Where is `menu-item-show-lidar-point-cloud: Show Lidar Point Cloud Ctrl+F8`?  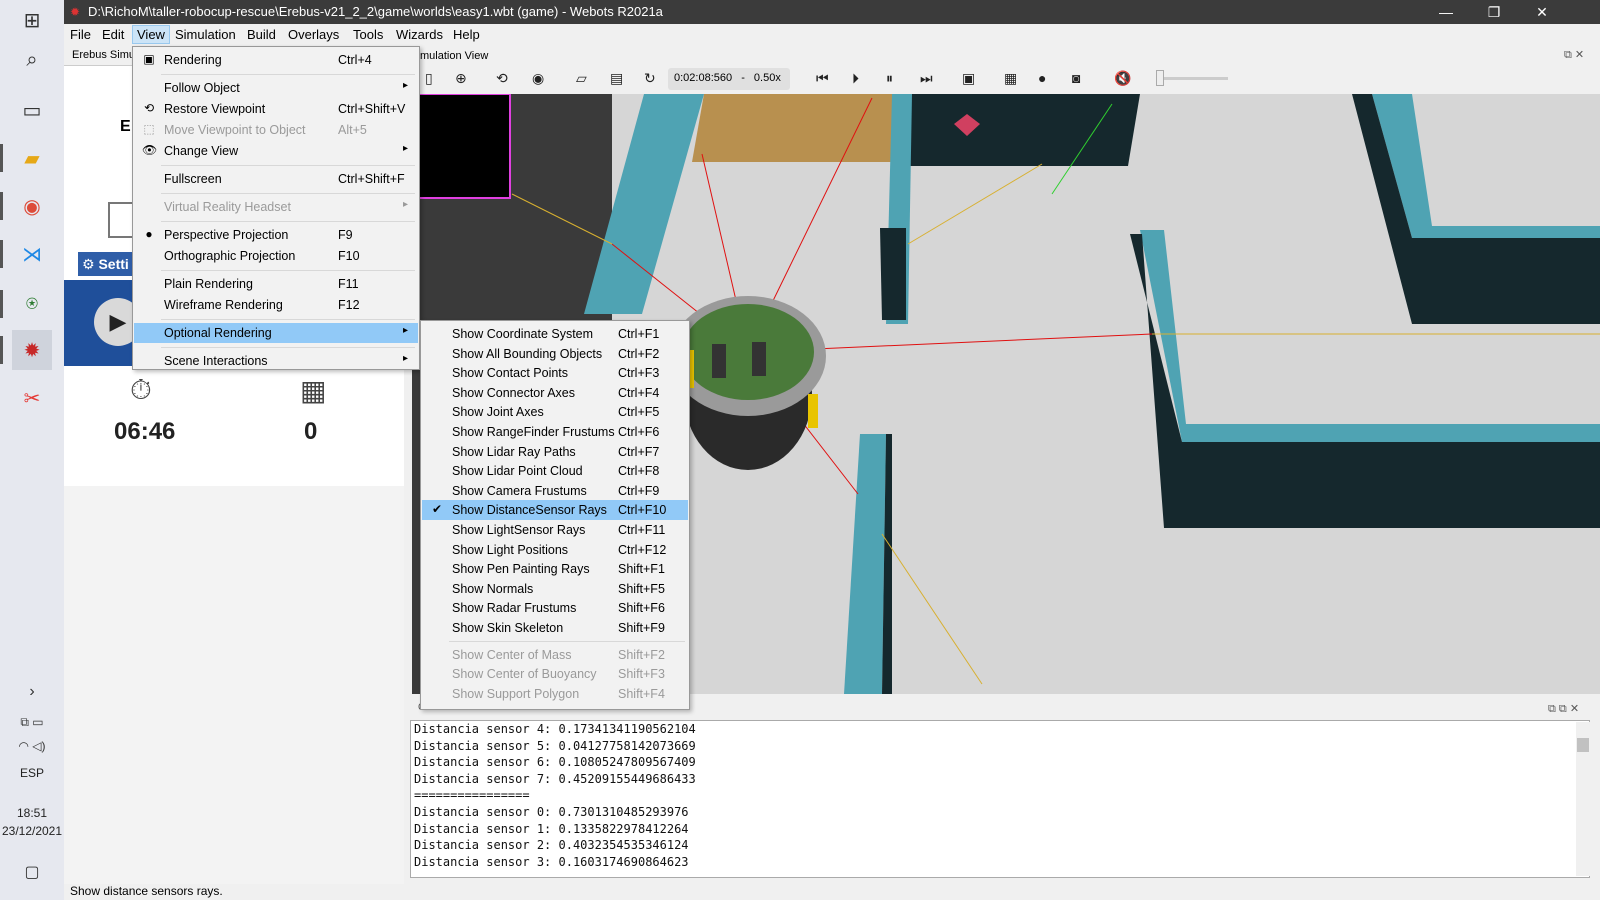
menu-item-show-lidar-point-cloud: Show Lidar Point Cloud Ctrl+F8 is located at coordinates (555, 471).